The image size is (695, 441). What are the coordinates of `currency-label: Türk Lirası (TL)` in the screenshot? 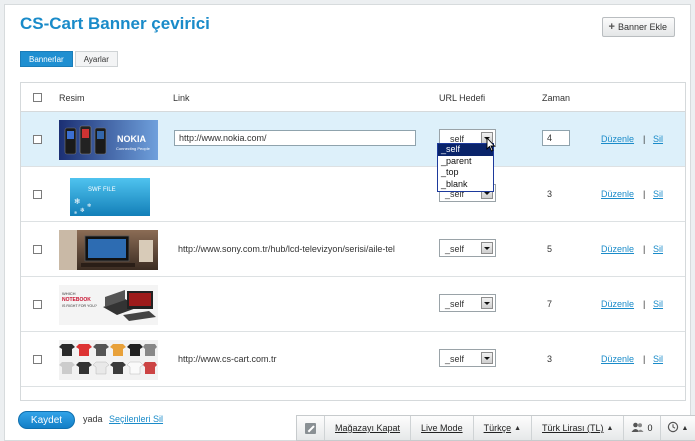 It's located at (573, 428).